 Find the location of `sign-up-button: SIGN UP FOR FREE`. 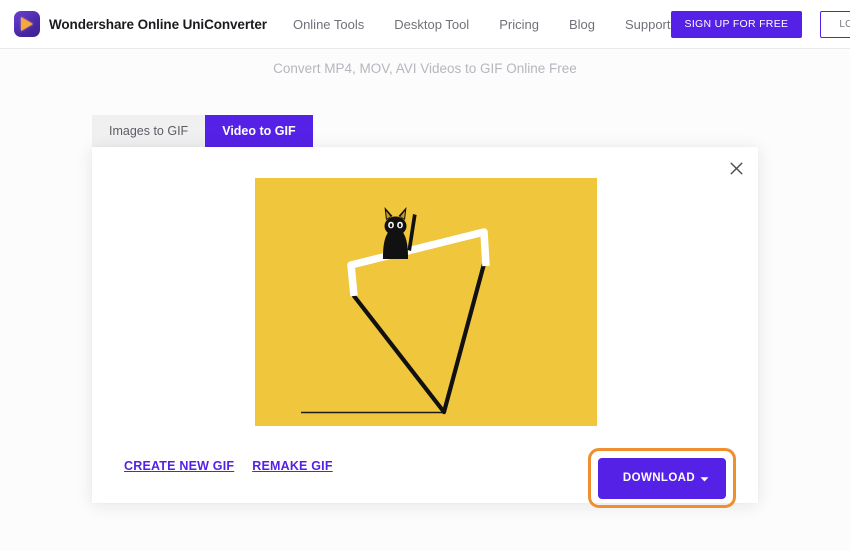

sign-up-button: SIGN UP FOR FREE is located at coordinates (736, 24).